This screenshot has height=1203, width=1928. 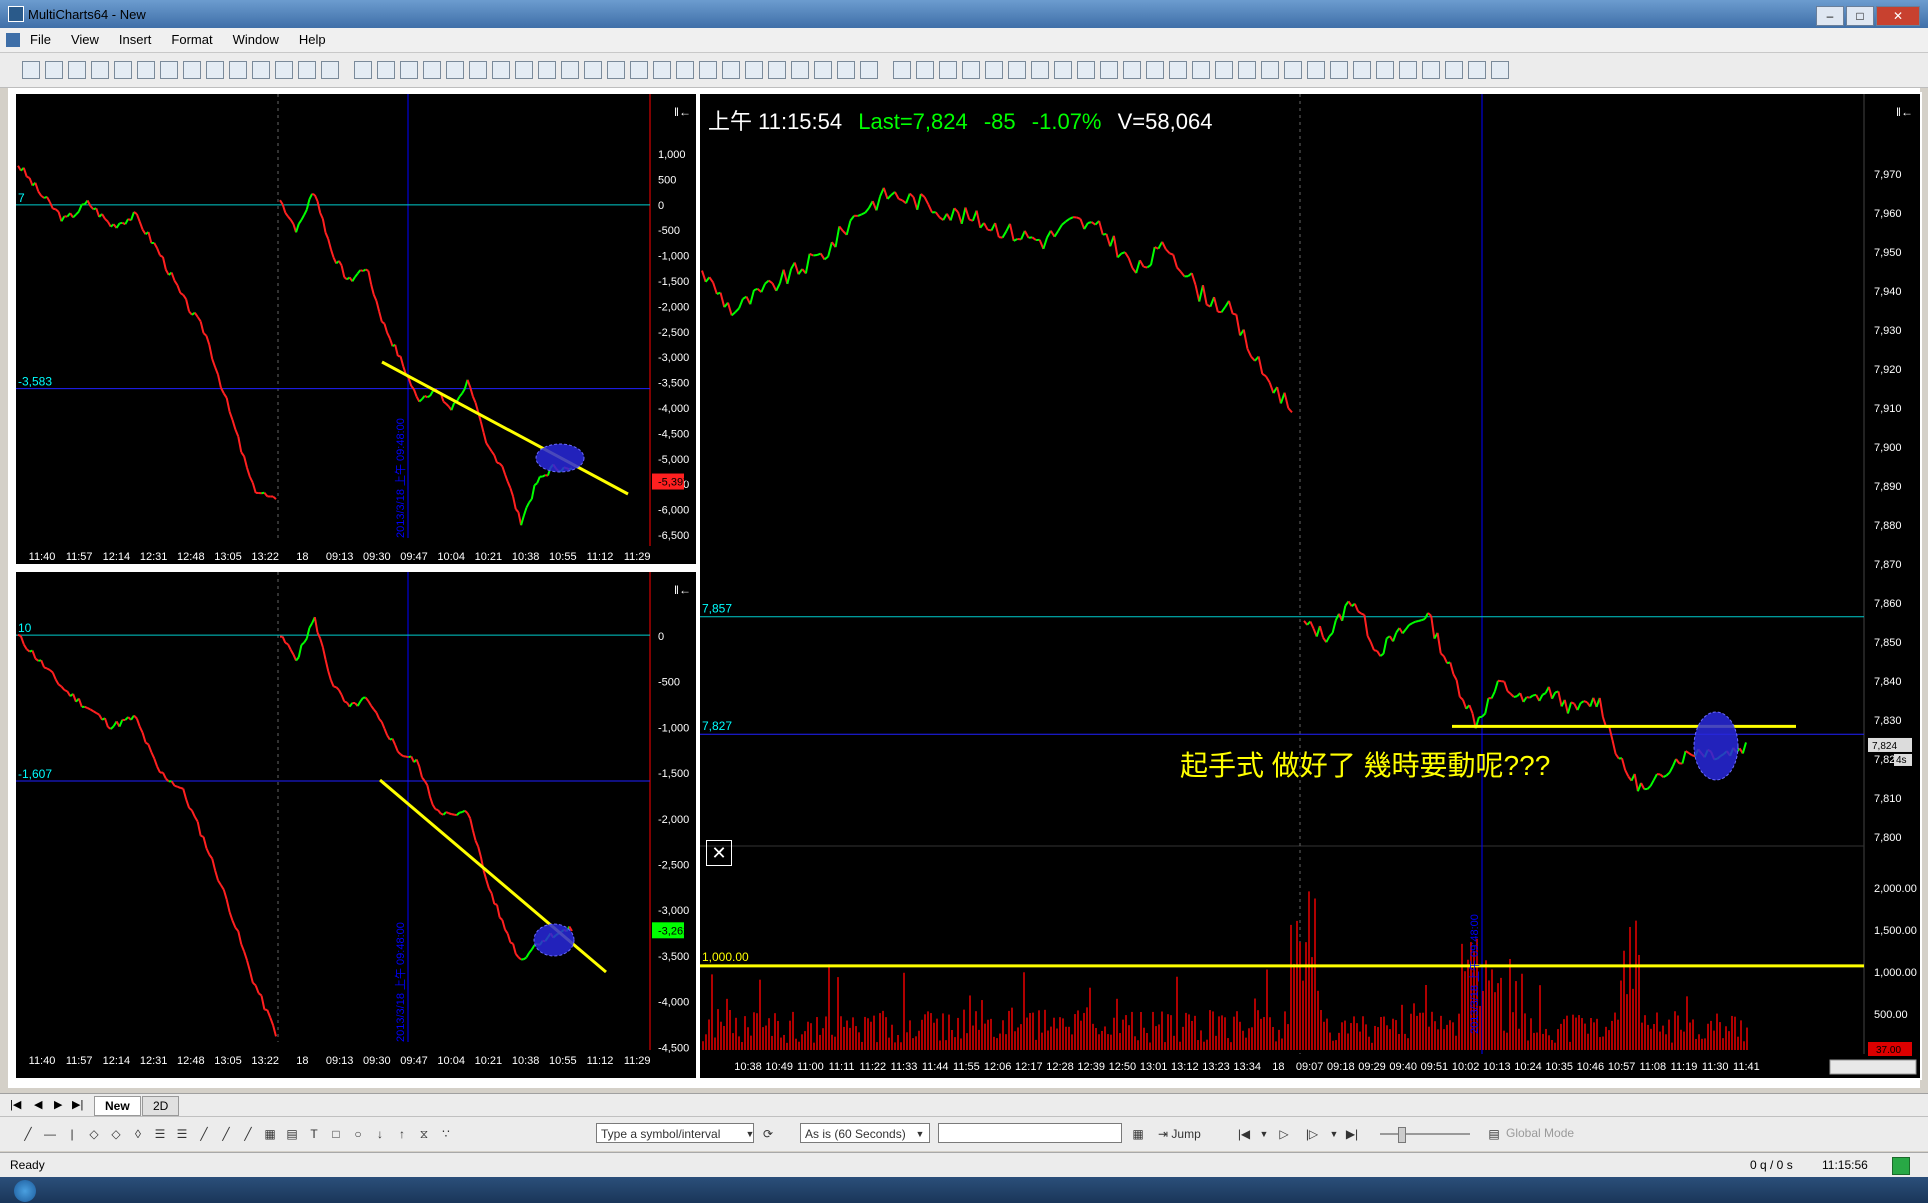 What do you see at coordinates (1860, 16) in the screenshot?
I see `maximize-icon: □` at bounding box center [1860, 16].